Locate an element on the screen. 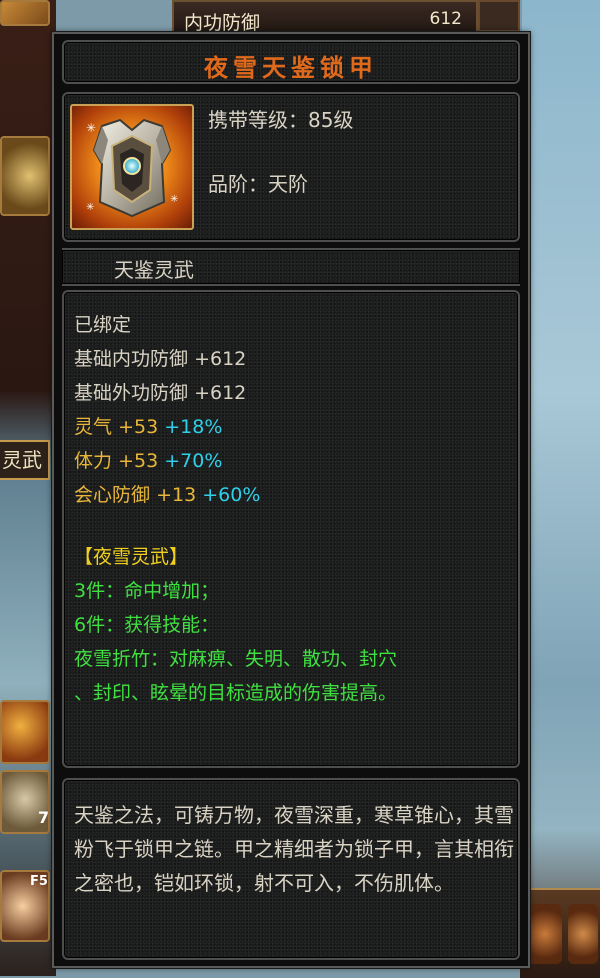  tooltip-title-bar: 夜雪天鉴锁甲 is located at coordinates (291, 62).